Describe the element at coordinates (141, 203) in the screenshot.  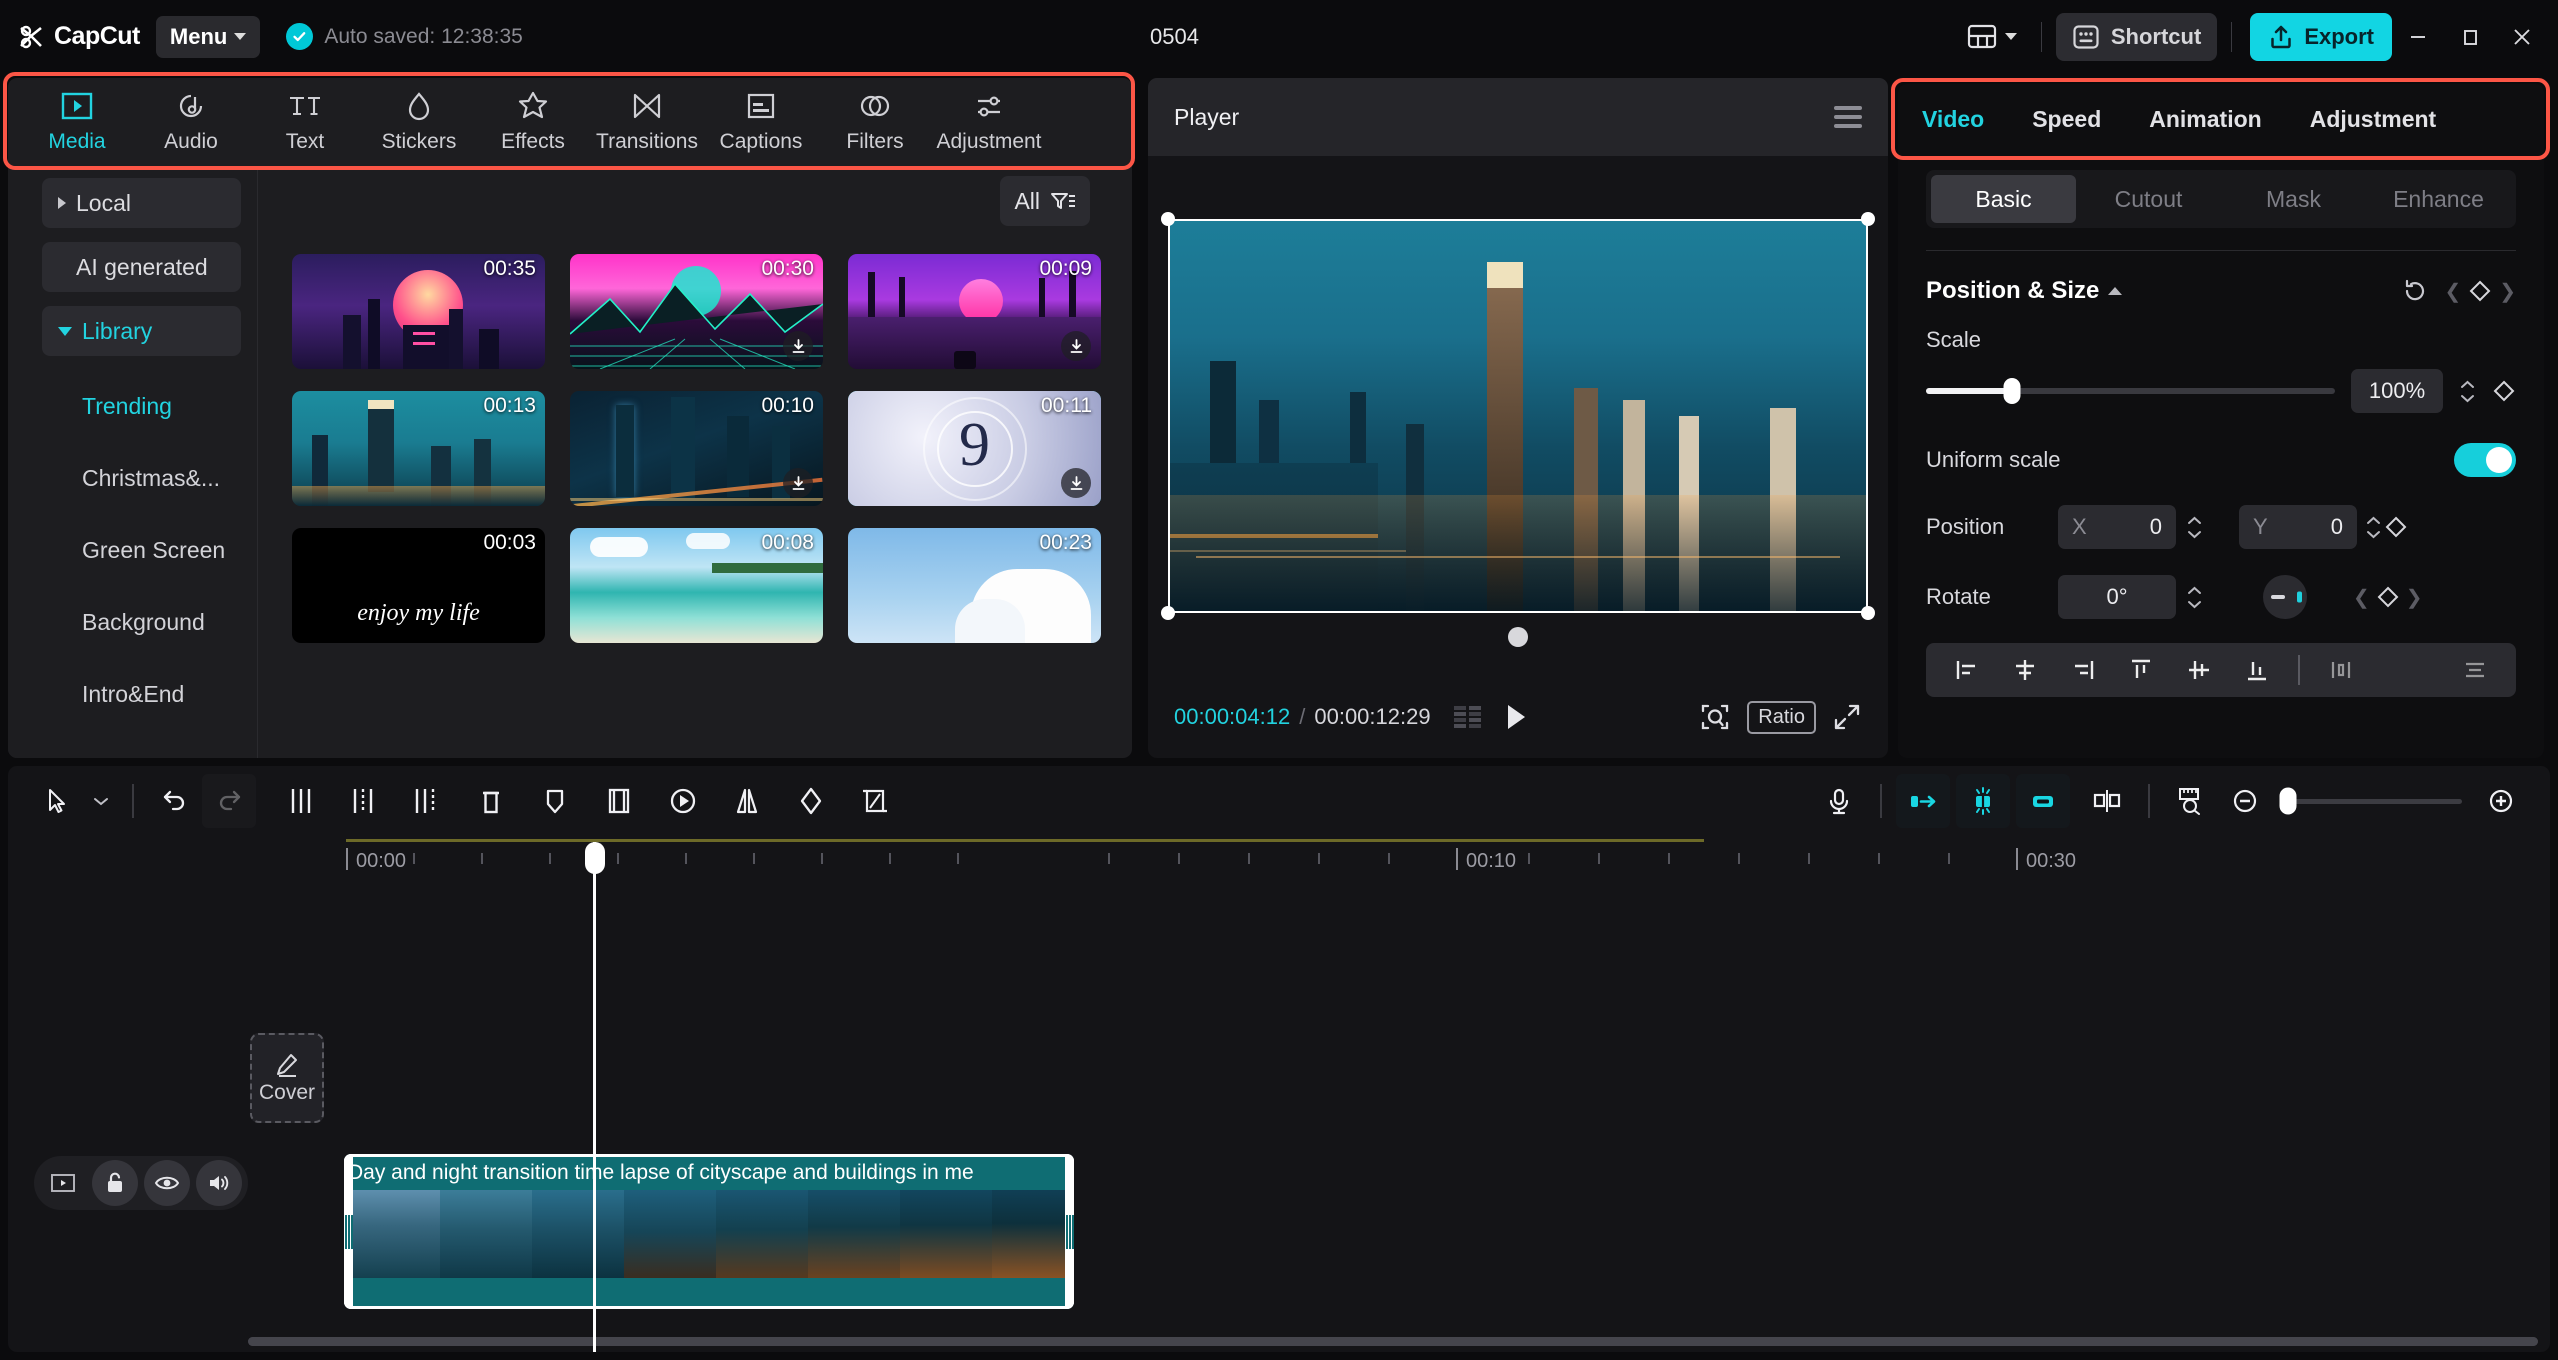
I see `sidebar-group-local: Local` at that location.